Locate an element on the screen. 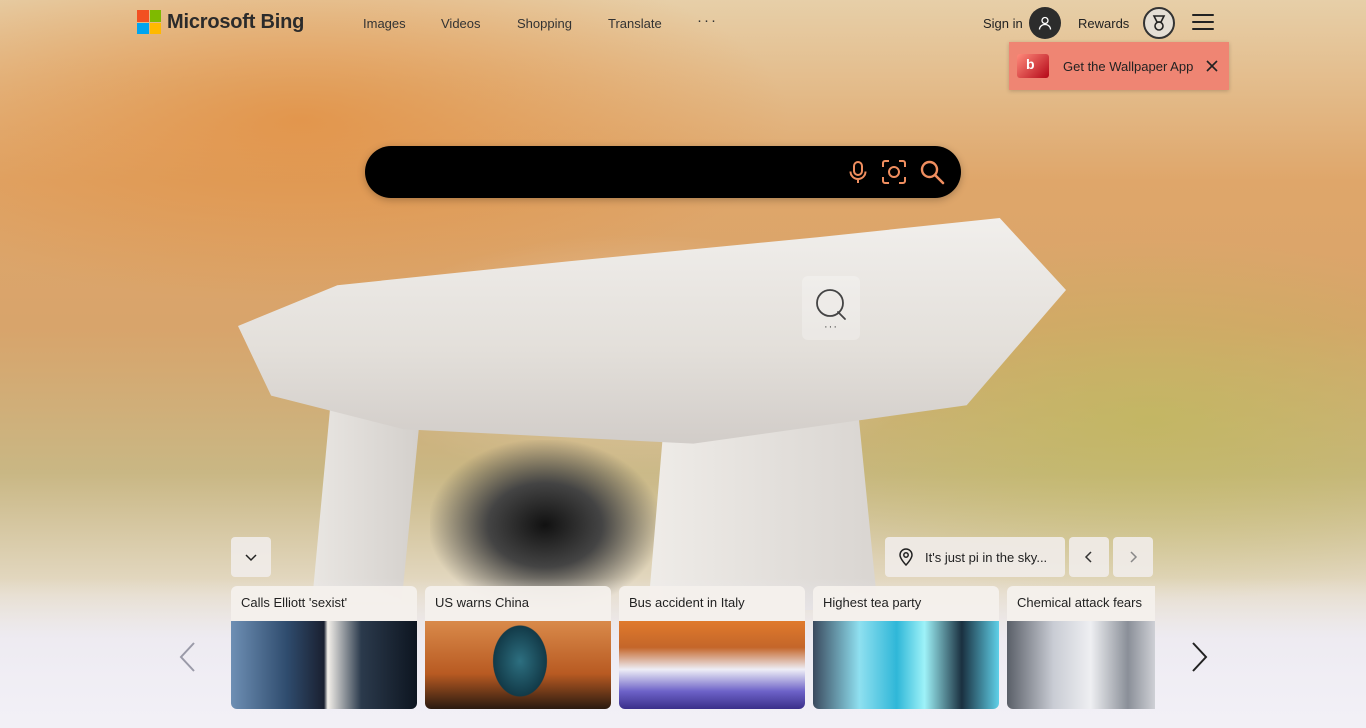 This screenshot has width=1366, height=728. search-box is located at coordinates (663, 172).